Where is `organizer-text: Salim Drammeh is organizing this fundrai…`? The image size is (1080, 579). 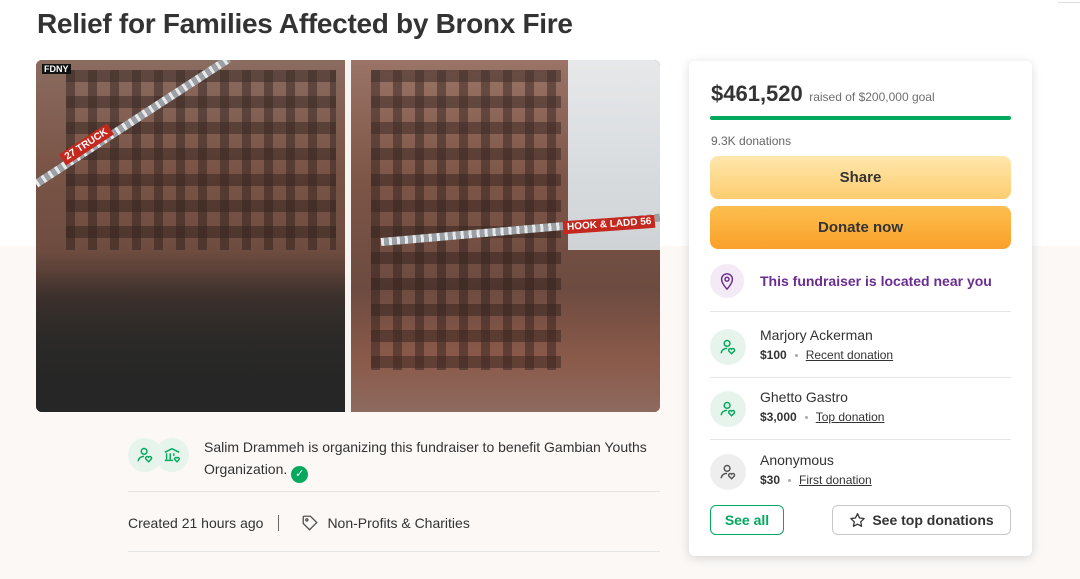
organizer-text: Salim Drammeh is organizing this fundrai… is located at coordinates (425, 458).